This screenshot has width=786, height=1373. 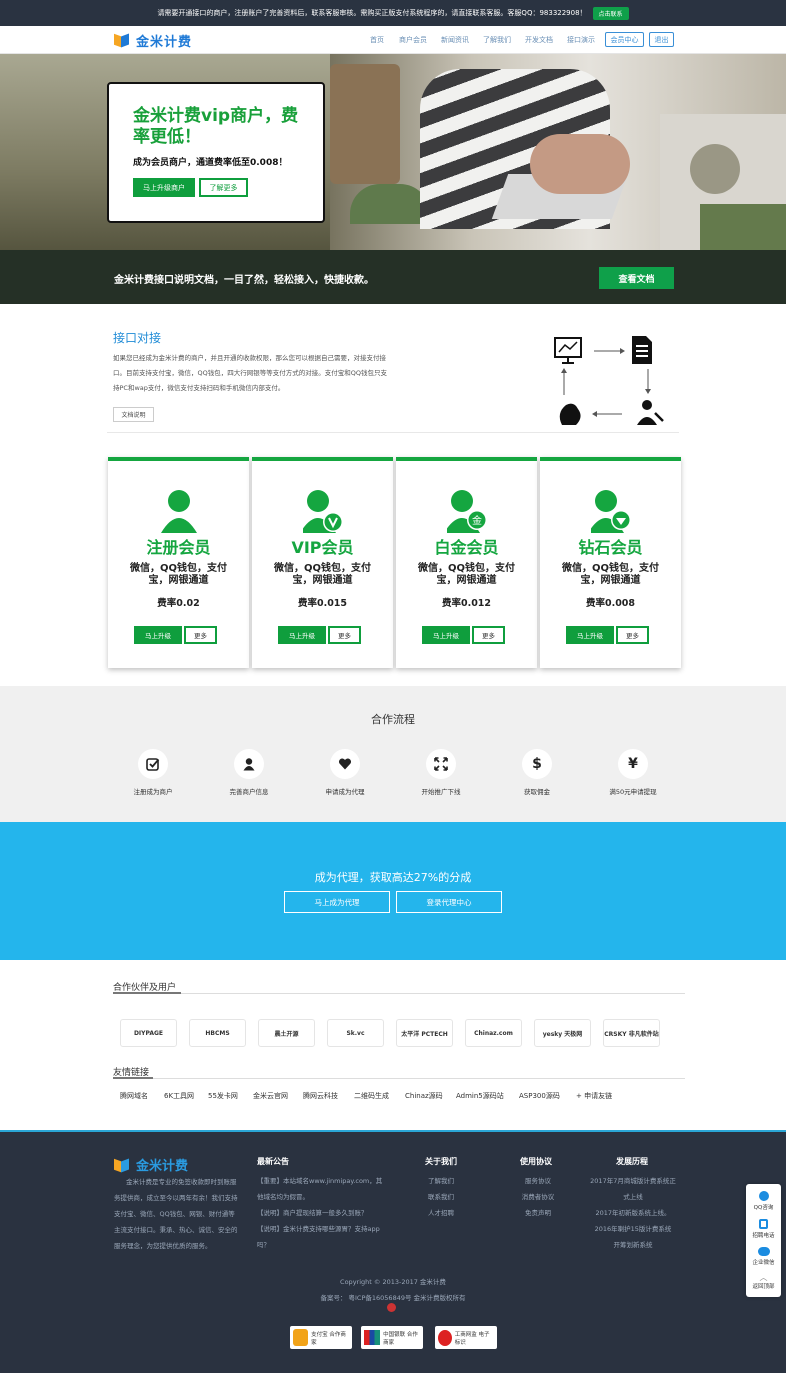 I want to click on contact-button: 点击联系, so click(x=610, y=13).